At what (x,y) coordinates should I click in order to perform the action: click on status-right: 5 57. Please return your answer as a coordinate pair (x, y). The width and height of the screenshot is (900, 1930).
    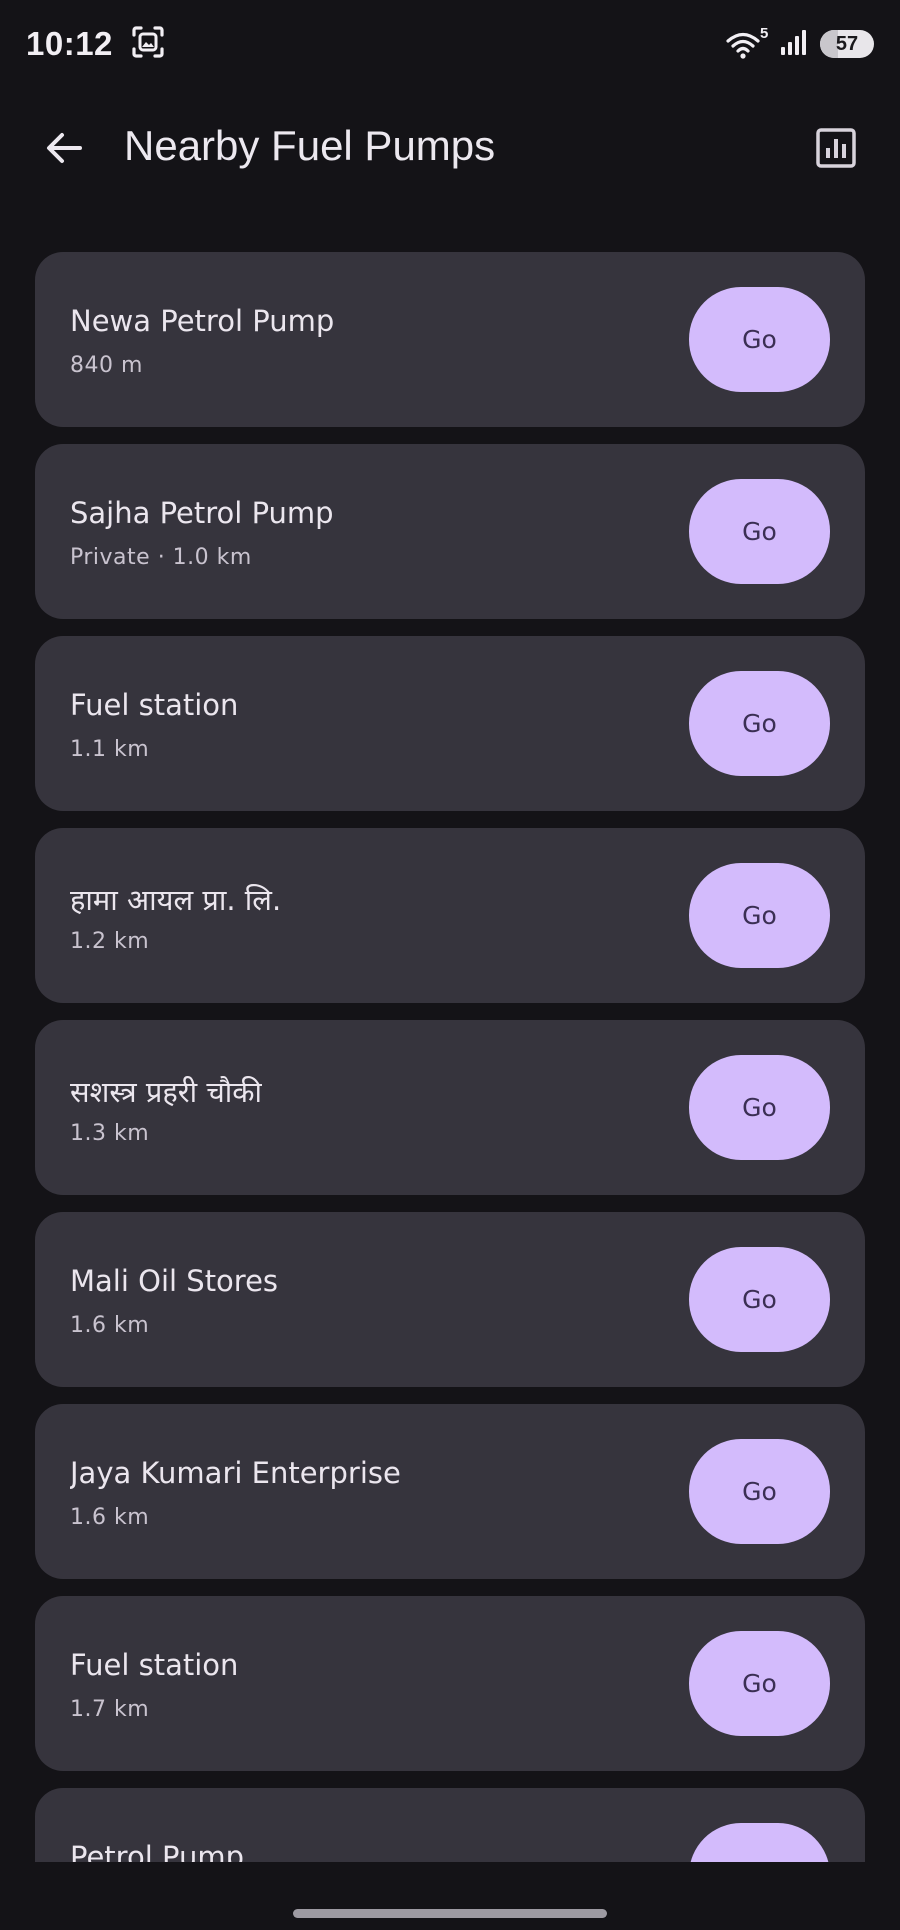
    Looking at the image, I should click on (800, 42).